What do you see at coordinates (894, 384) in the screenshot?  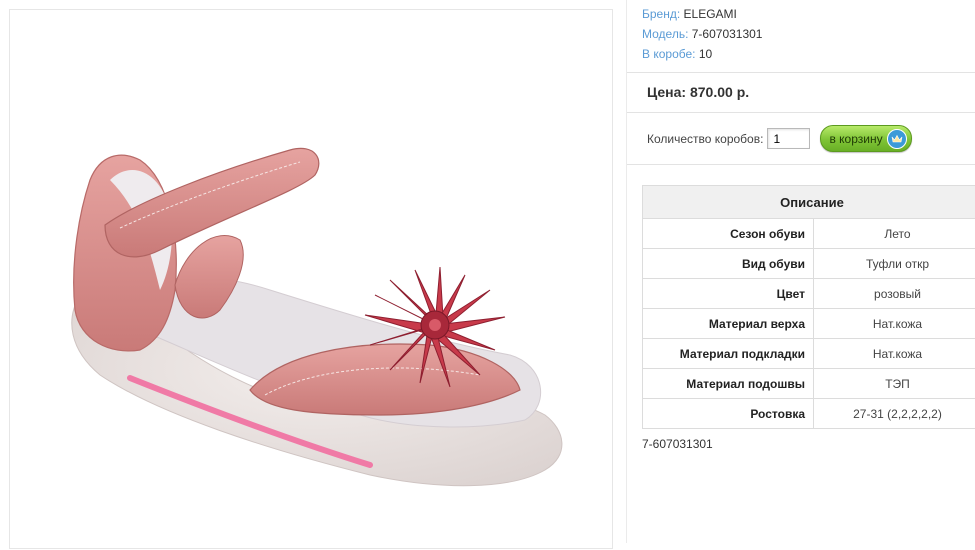 I see `spec-value: ТЭП` at bounding box center [894, 384].